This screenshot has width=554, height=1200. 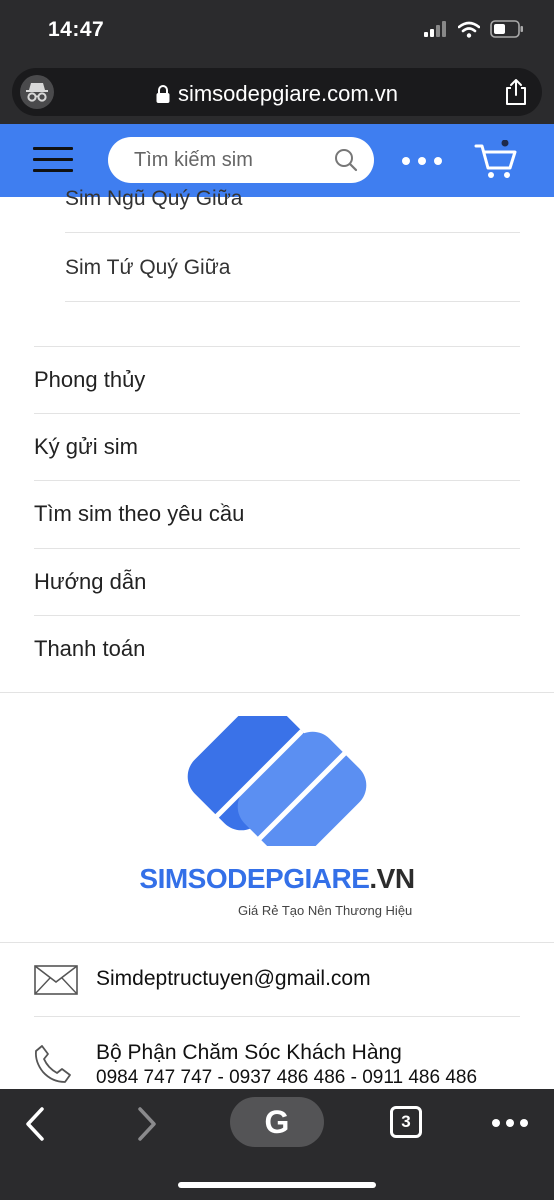 I want to click on brand-main: SIMSODEPGIARE, so click(x=254, y=878).